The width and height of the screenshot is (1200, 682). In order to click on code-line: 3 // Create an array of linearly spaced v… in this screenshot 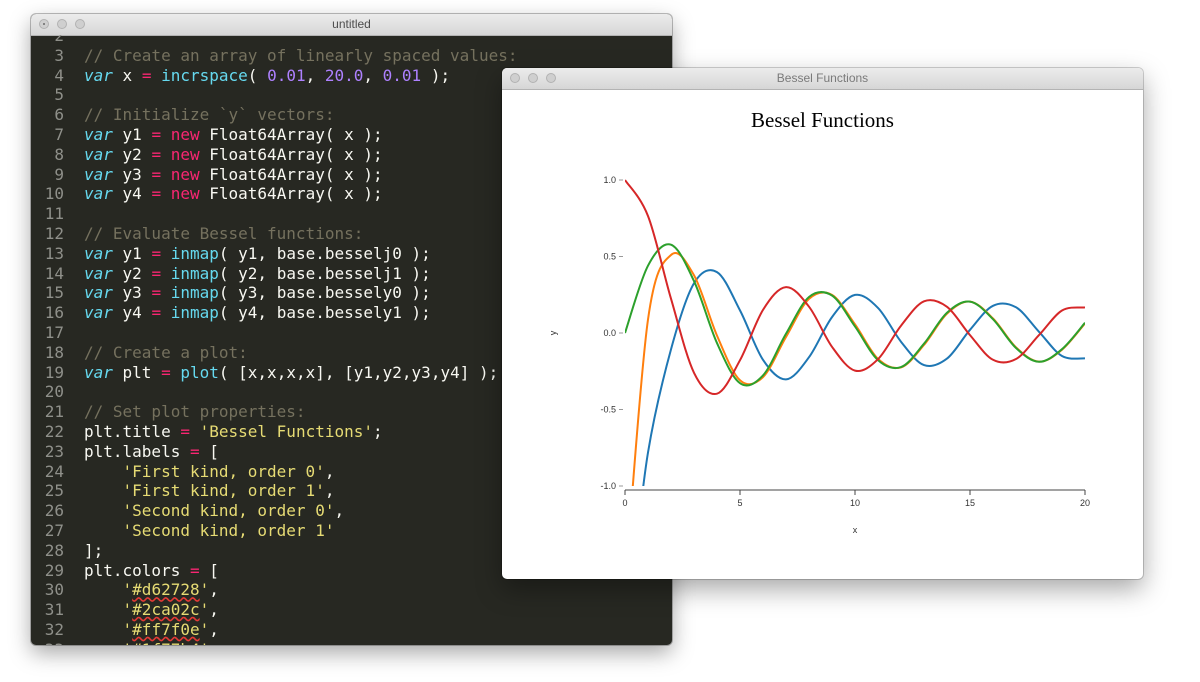, I will do `click(351, 56)`.